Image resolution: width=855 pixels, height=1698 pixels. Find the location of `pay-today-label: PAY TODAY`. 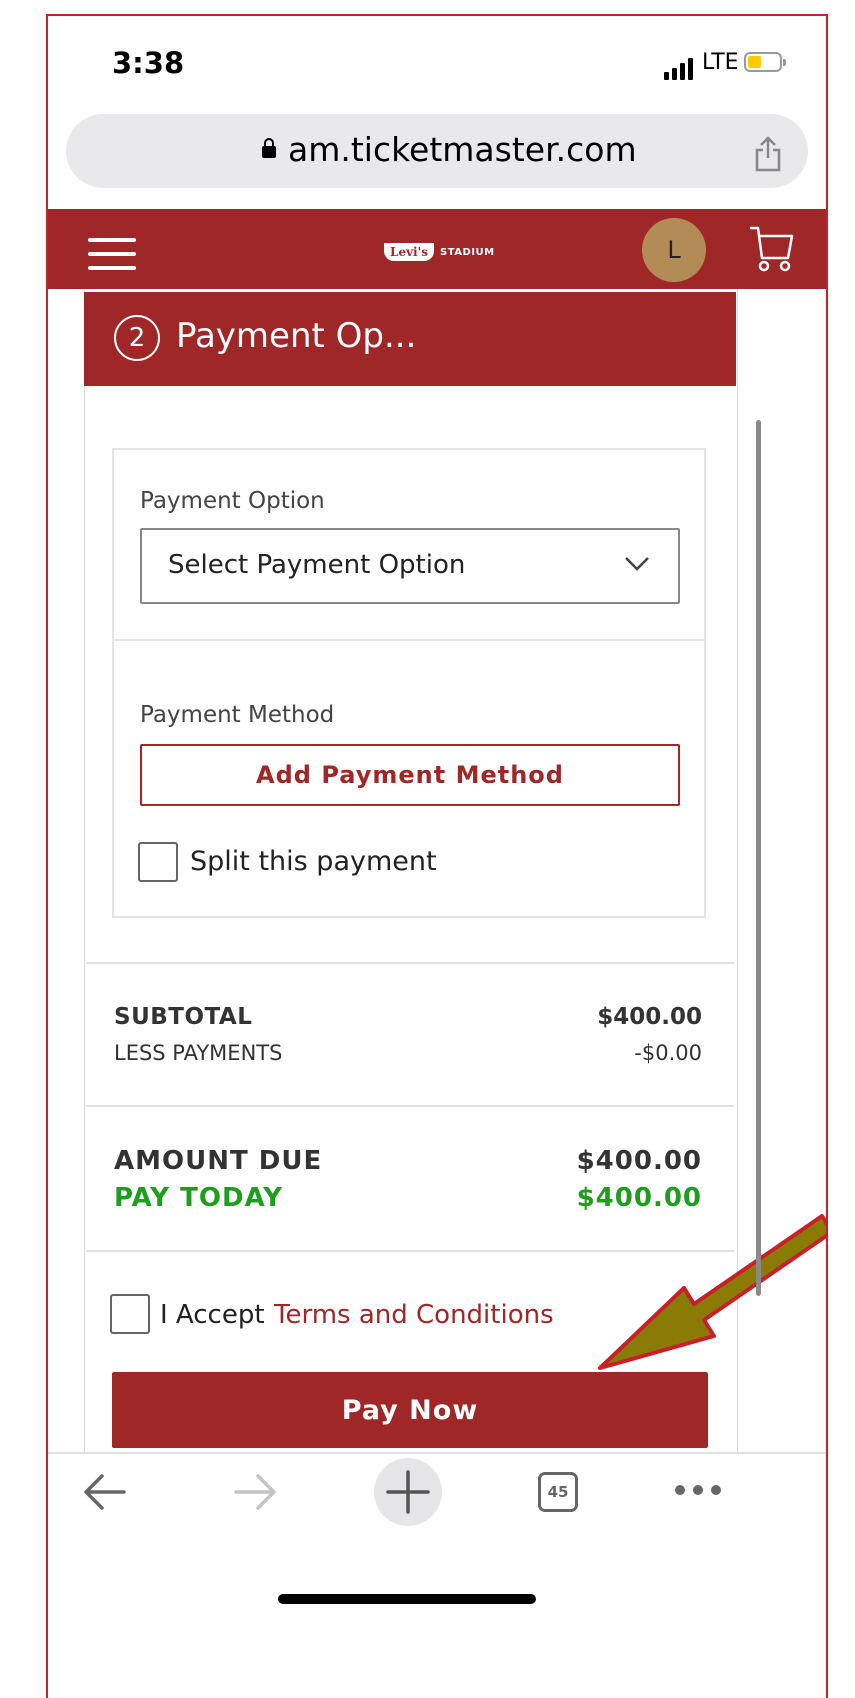

pay-today-label: PAY TODAY is located at coordinates (199, 1198).